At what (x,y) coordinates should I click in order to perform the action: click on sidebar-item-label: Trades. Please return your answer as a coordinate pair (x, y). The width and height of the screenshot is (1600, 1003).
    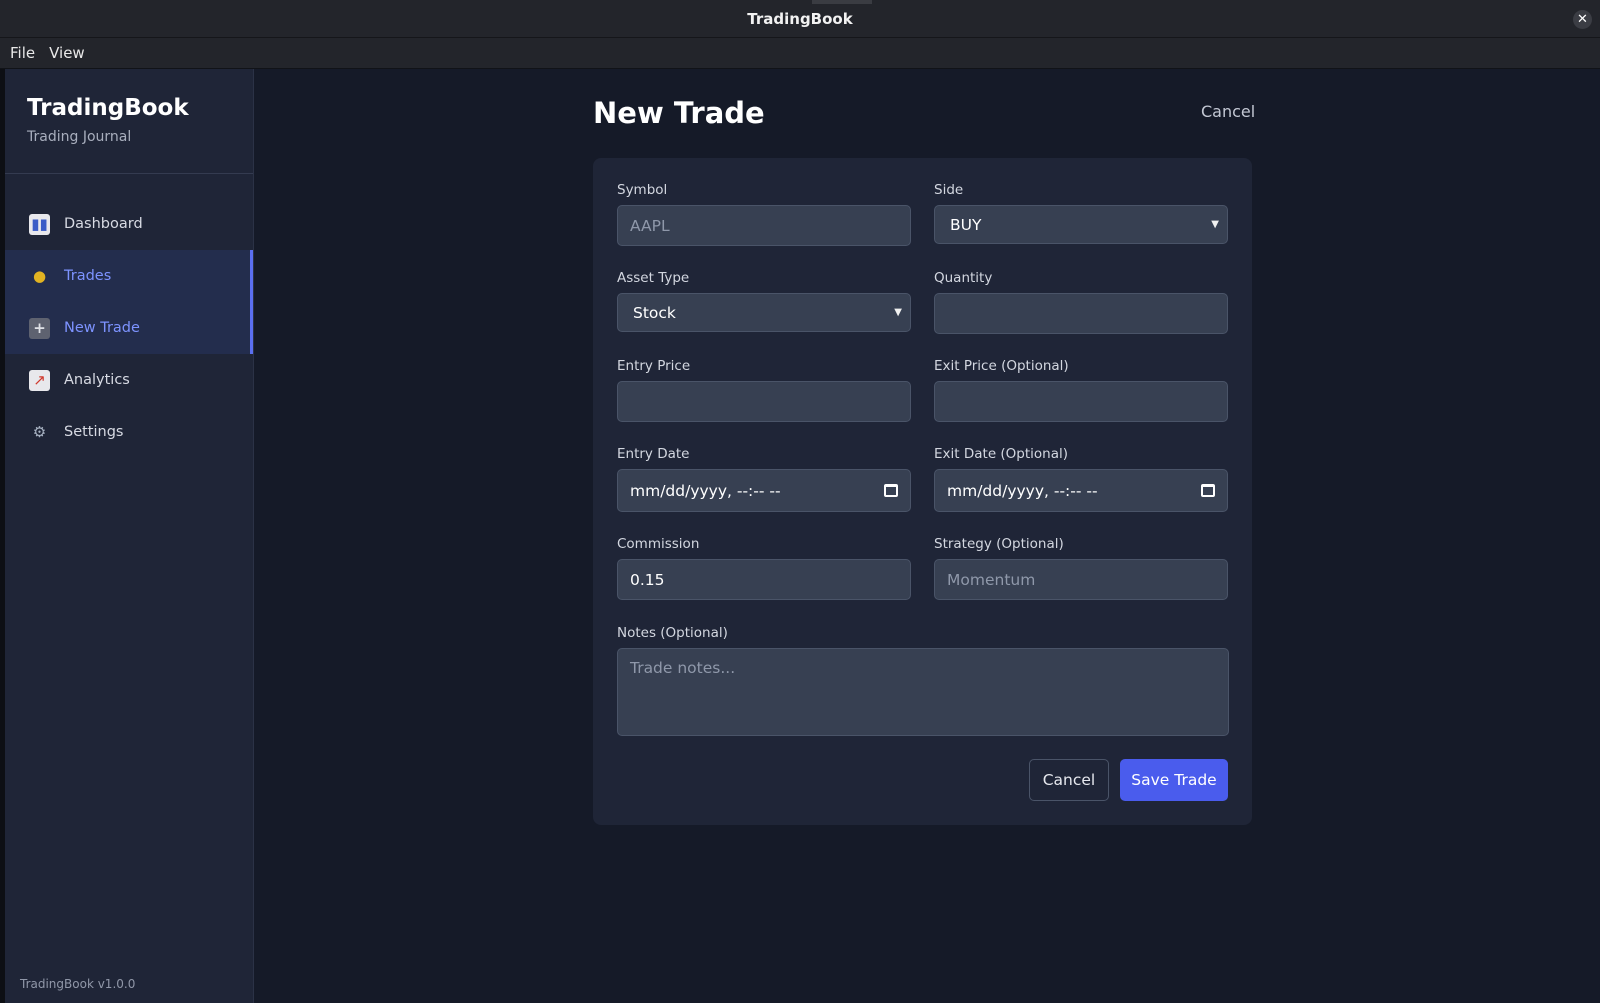
    Looking at the image, I should click on (88, 276).